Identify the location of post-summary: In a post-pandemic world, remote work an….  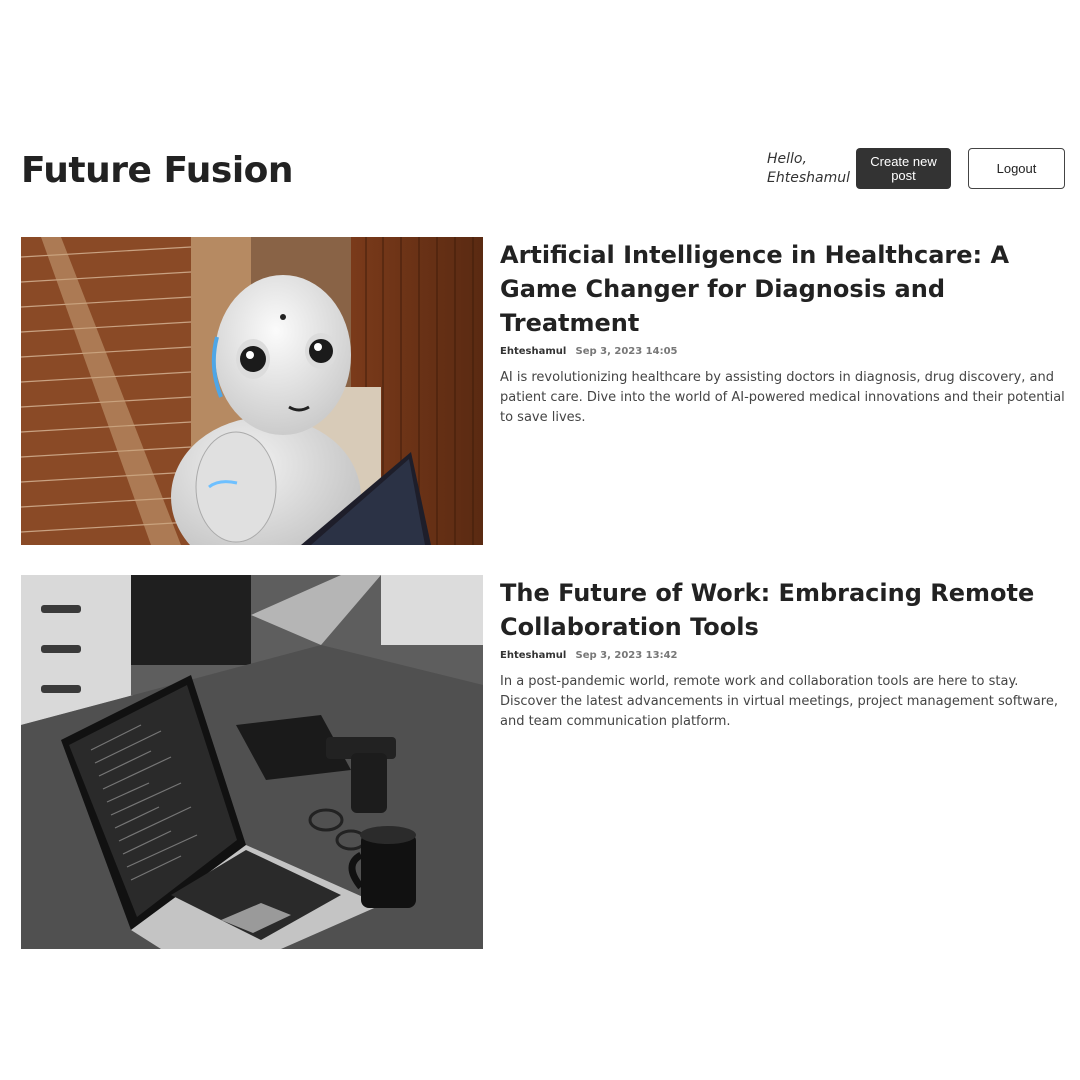
(779, 701).